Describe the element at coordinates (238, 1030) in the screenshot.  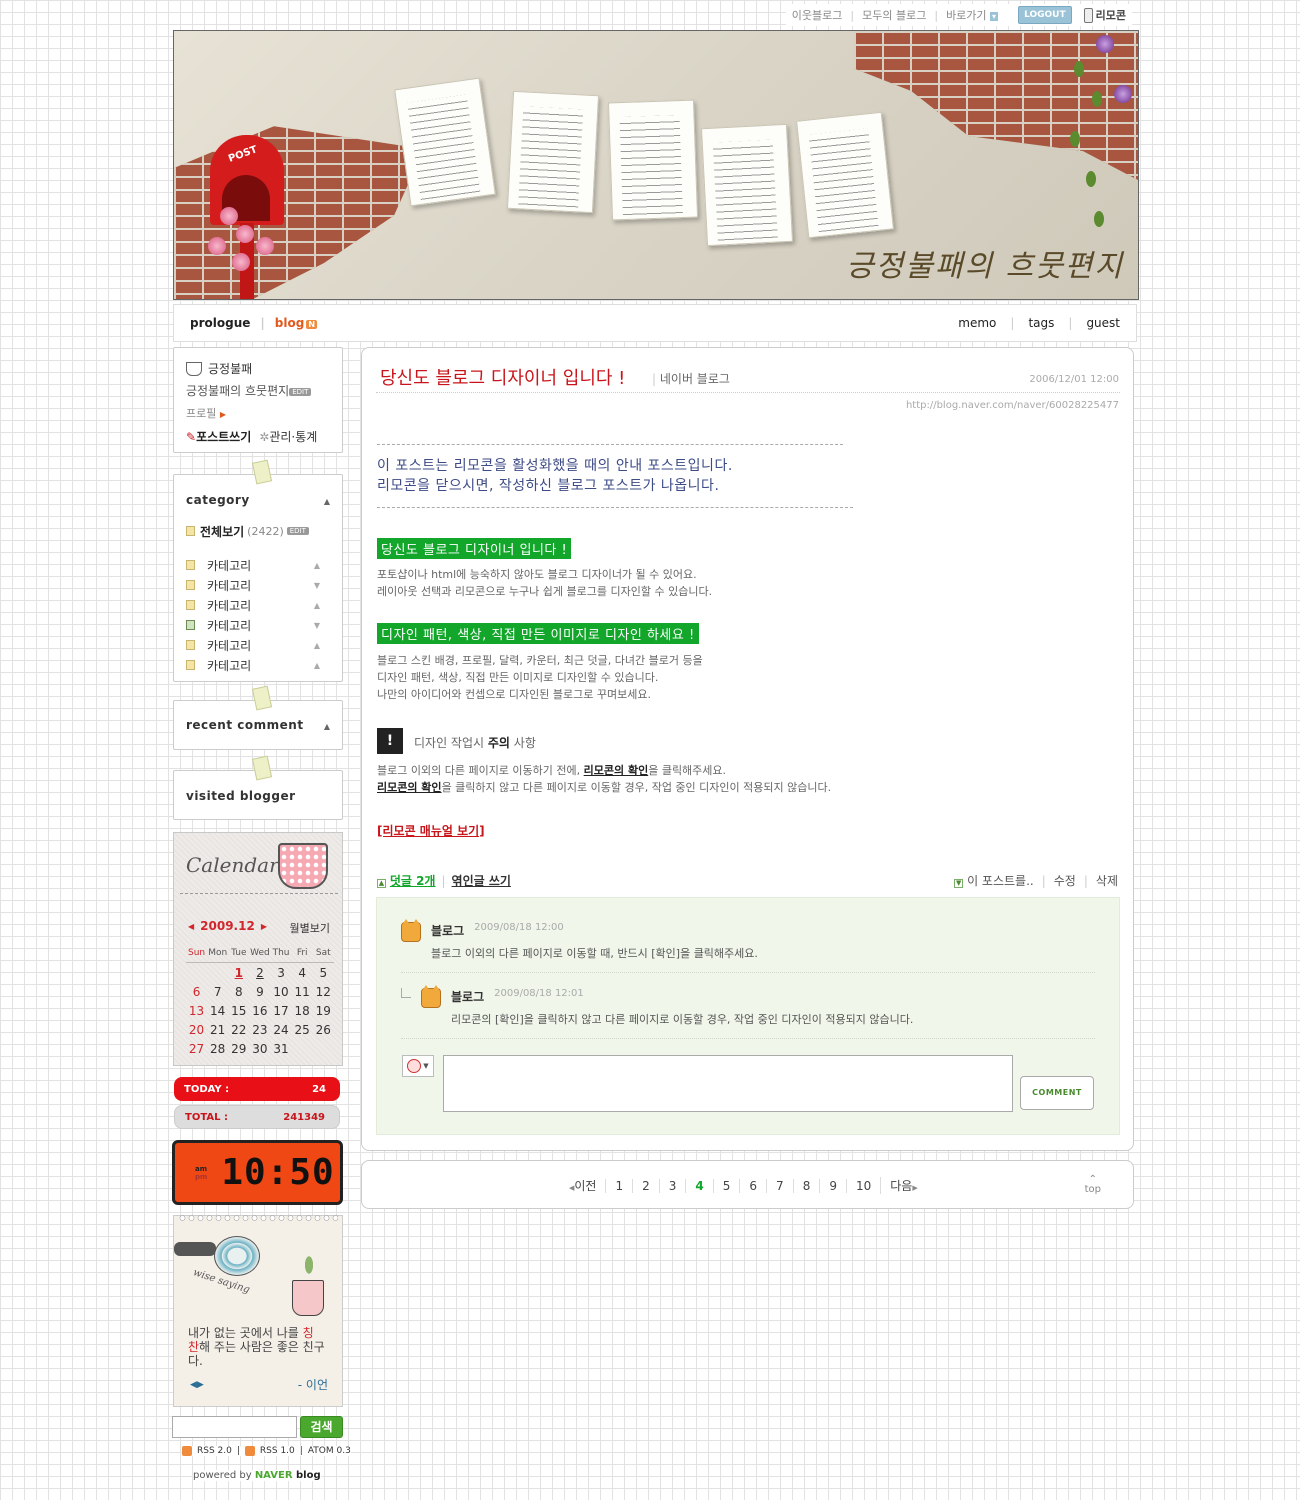
I see `calendar-day: 22` at that location.